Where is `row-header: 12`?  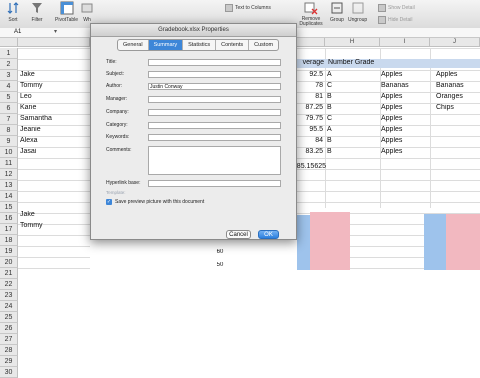 row-header: 12 is located at coordinates (9, 174).